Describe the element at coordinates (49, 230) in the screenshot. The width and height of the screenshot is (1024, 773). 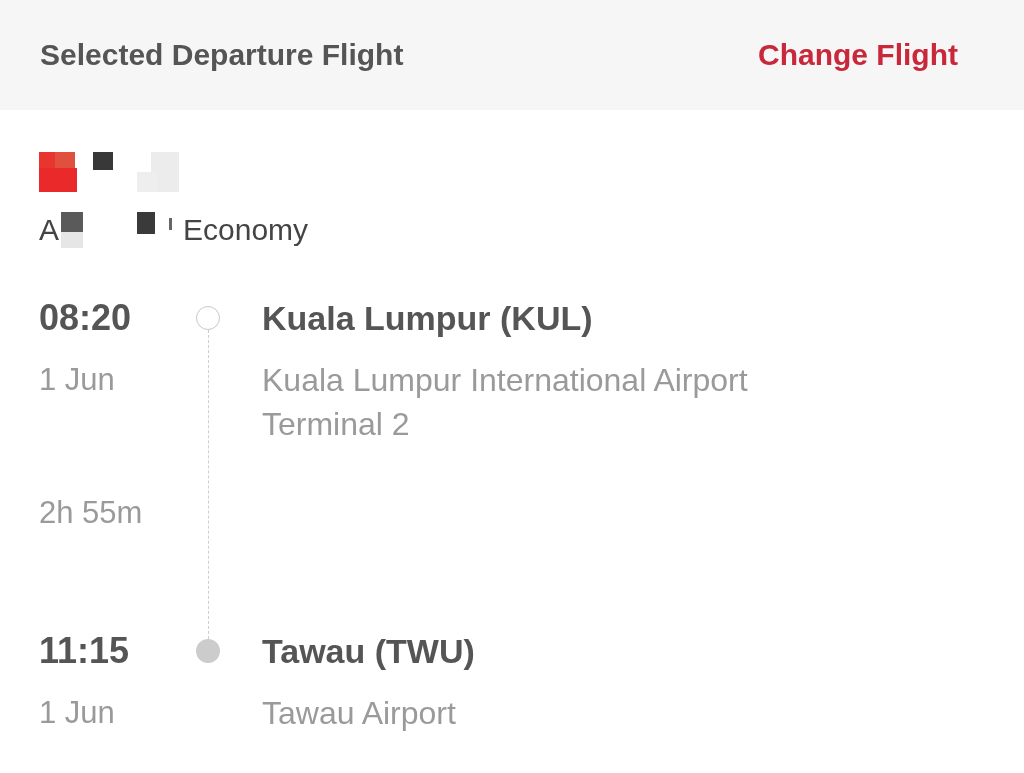
I see `fare-text: A` at that location.